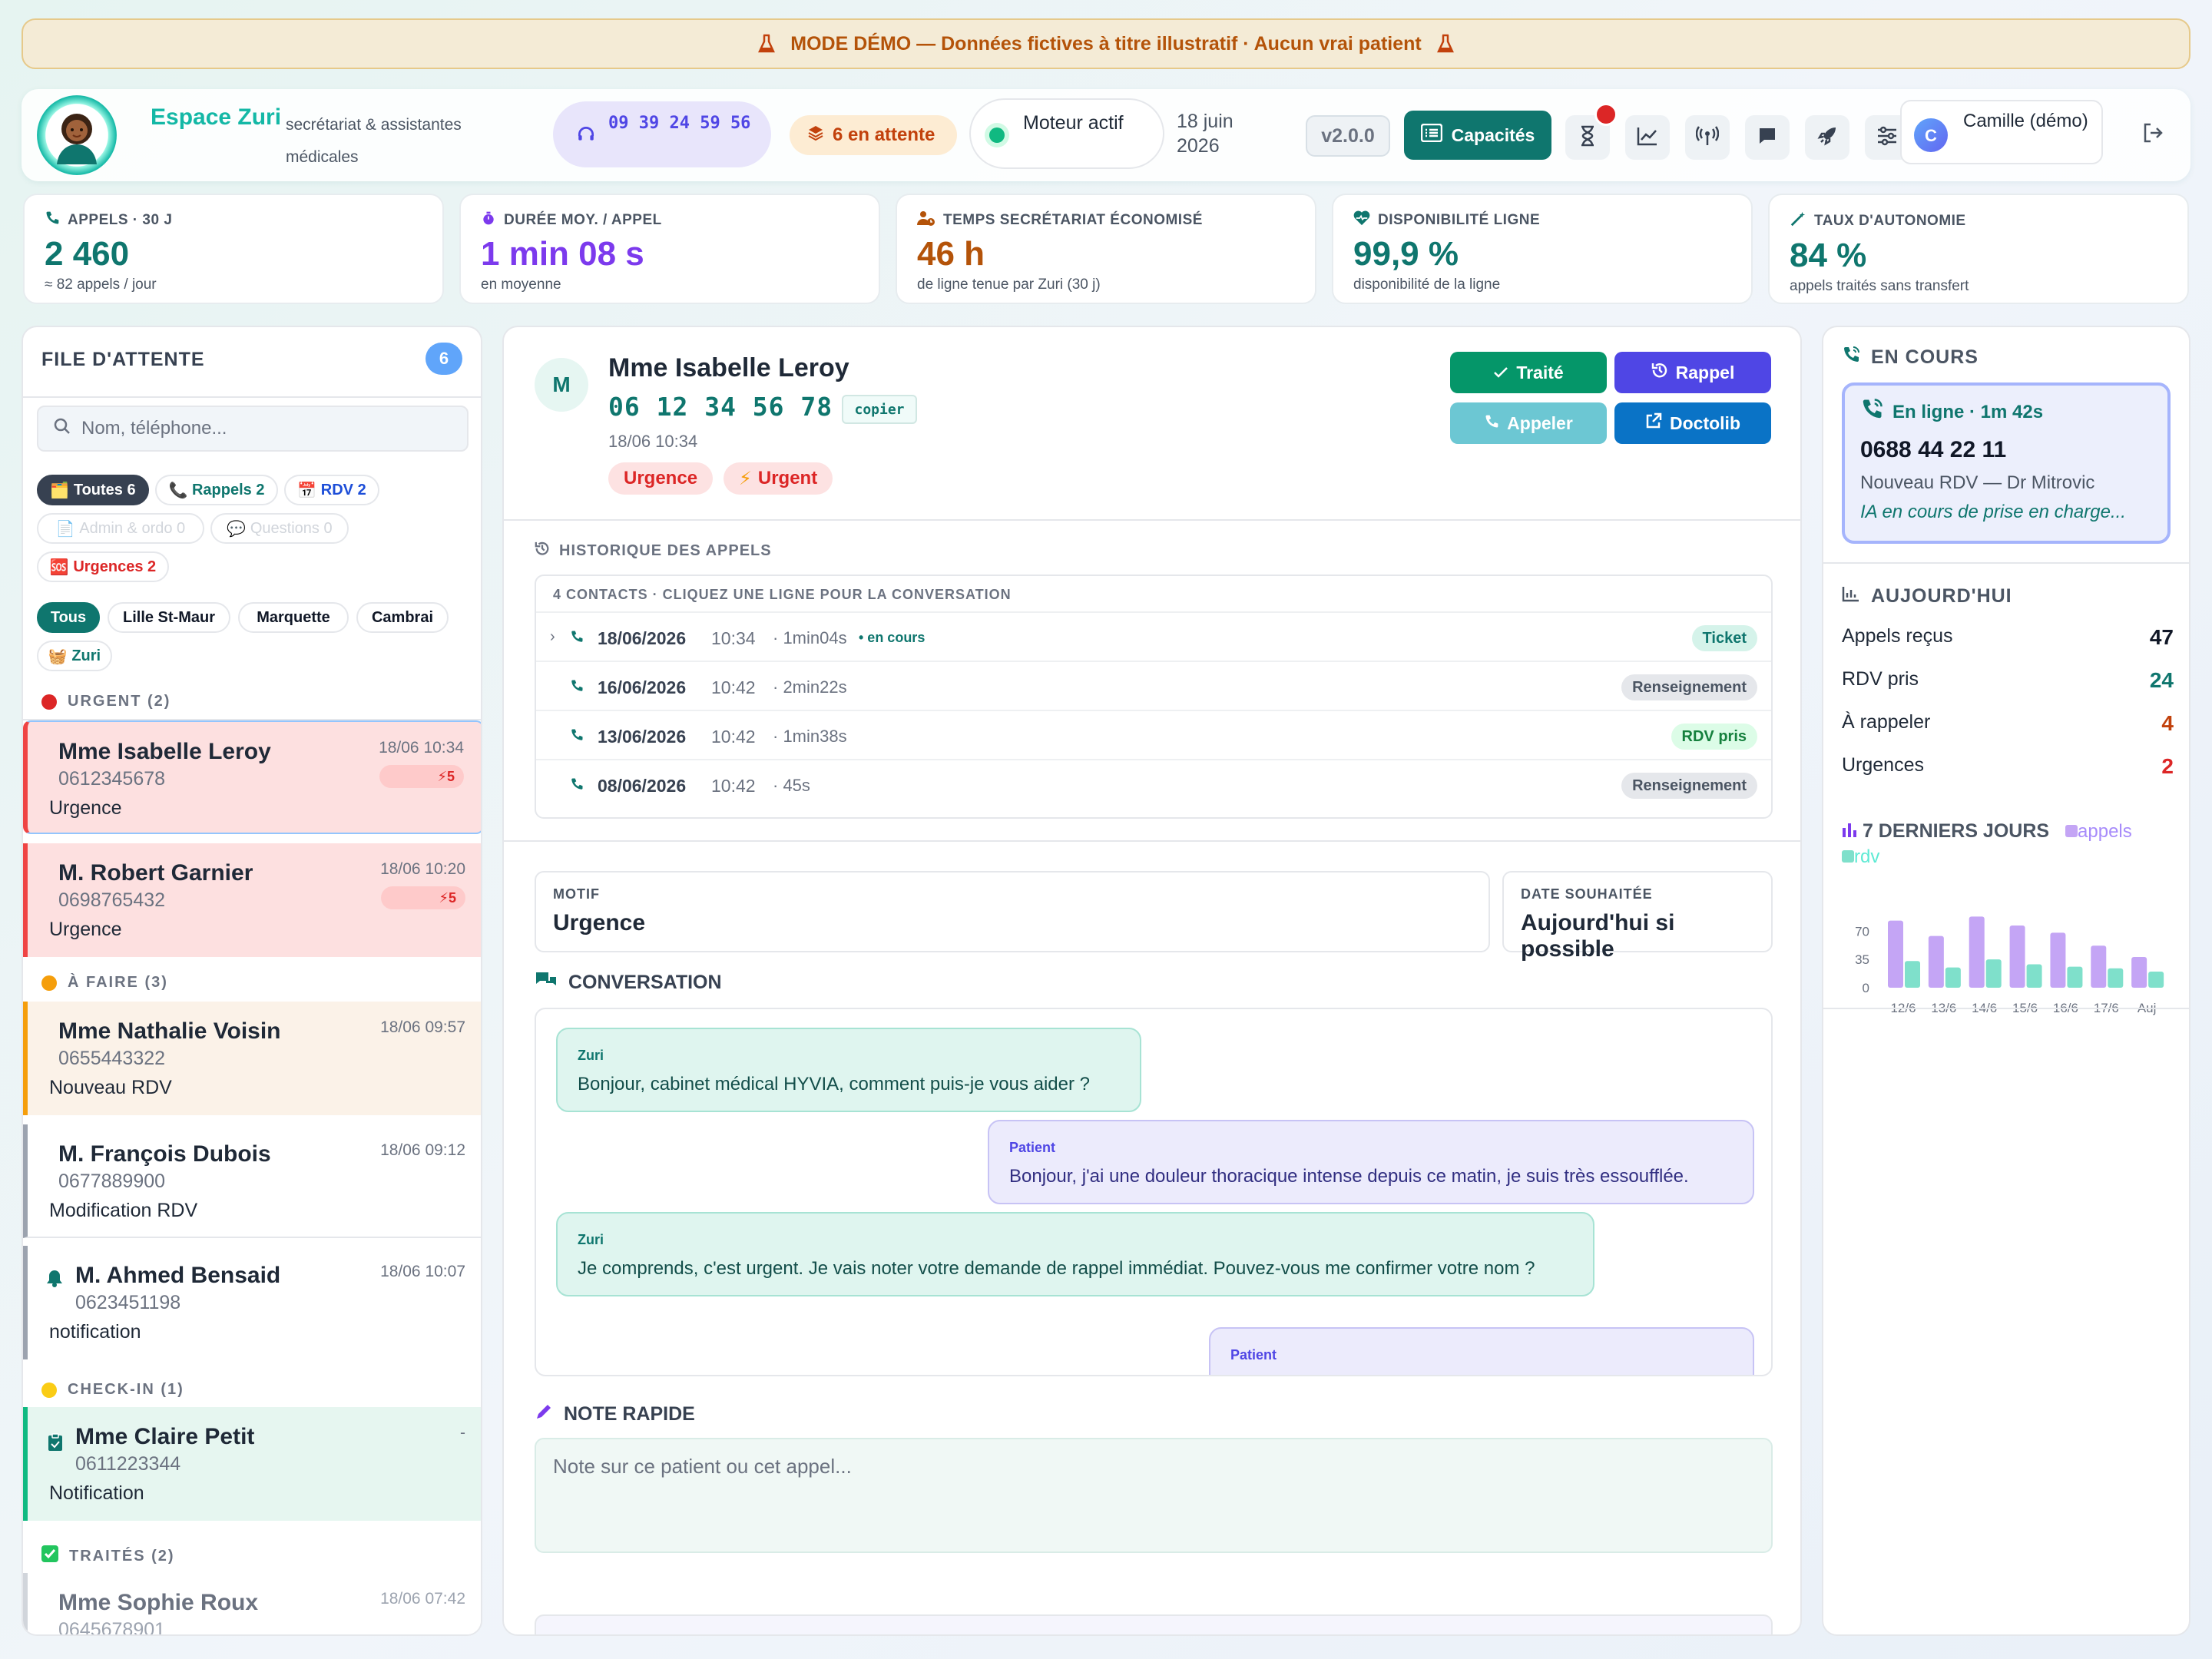 The height and width of the screenshot is (1659, 2212). What do you see at coordinates (1529, 373) in the screenshot?
I see `mark-done-button: Traité` at bounding box center [1529, 373].